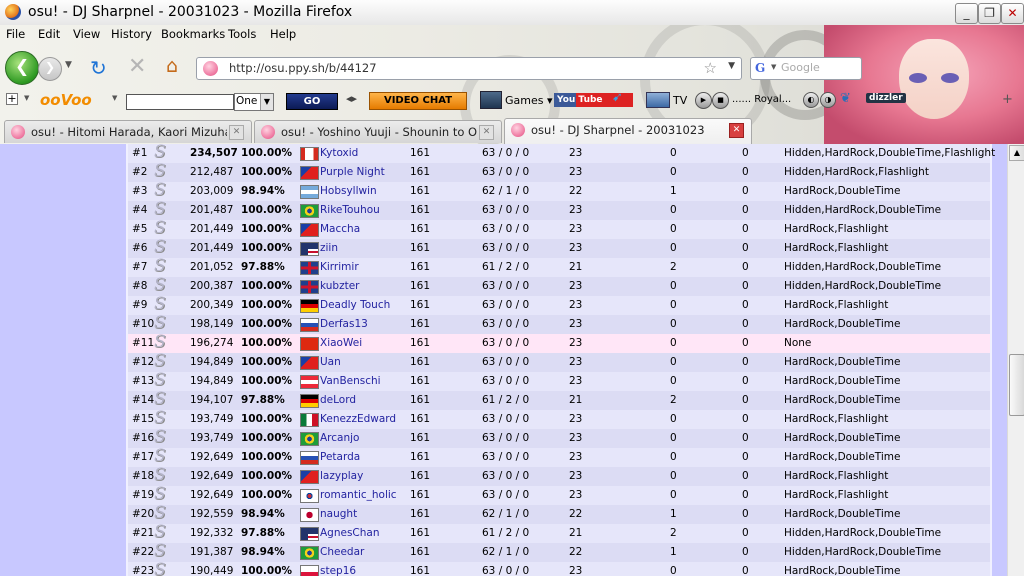  I want to click on volume-up-icon: ◑, so click(828, 100).